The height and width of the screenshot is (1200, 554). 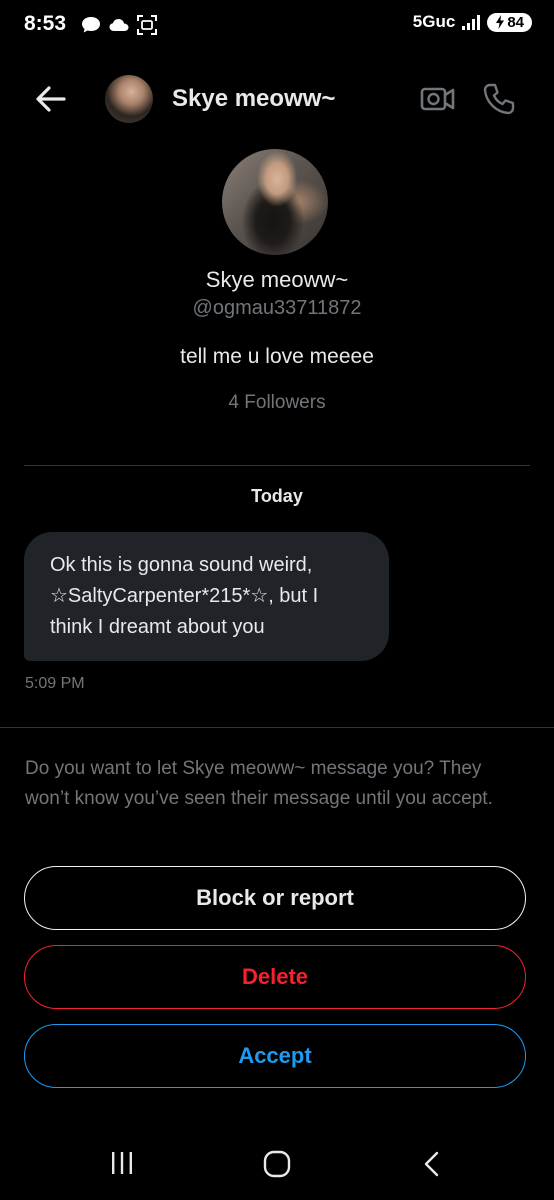 I want to click on profile-name: Skye meoww~, so click(x=277, y=280).